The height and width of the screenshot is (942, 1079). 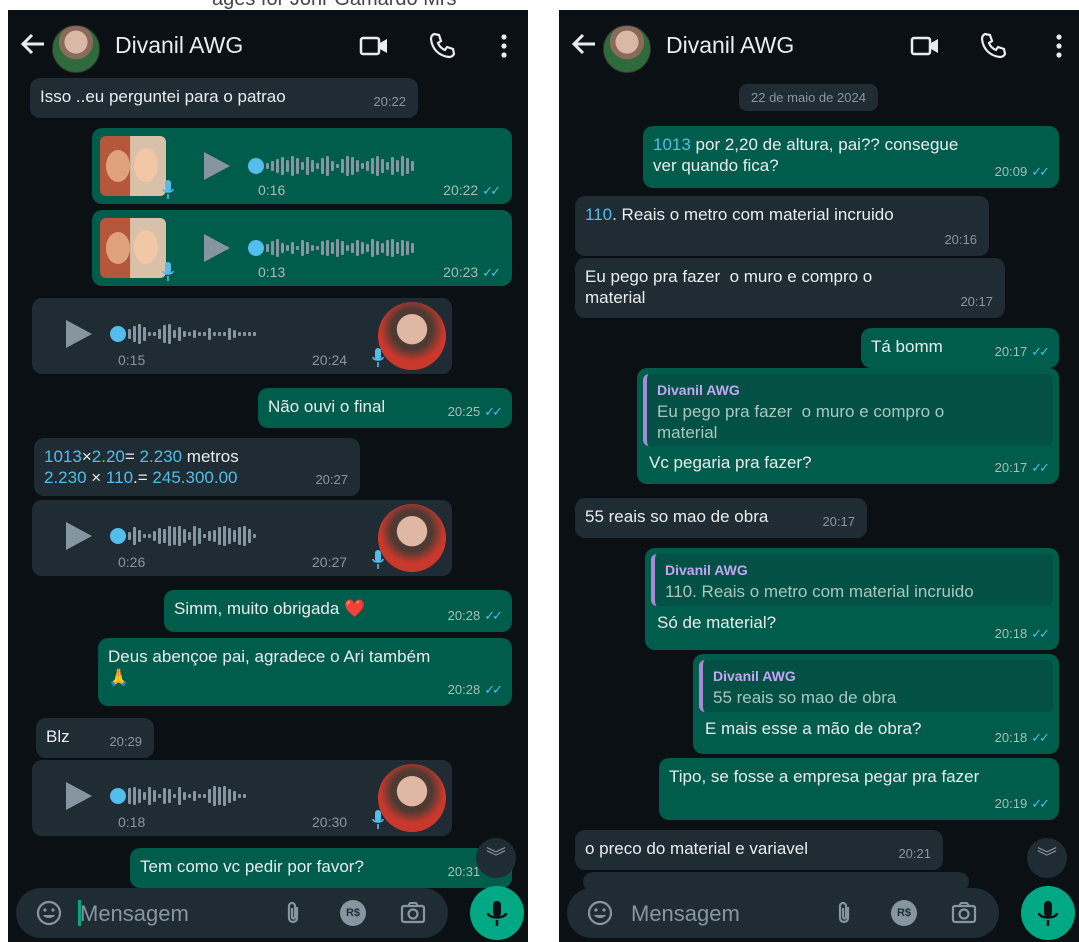 I want to click on message-outgoing: Tá bomm 20:17 ✓✓, so click(x=960, y=348).